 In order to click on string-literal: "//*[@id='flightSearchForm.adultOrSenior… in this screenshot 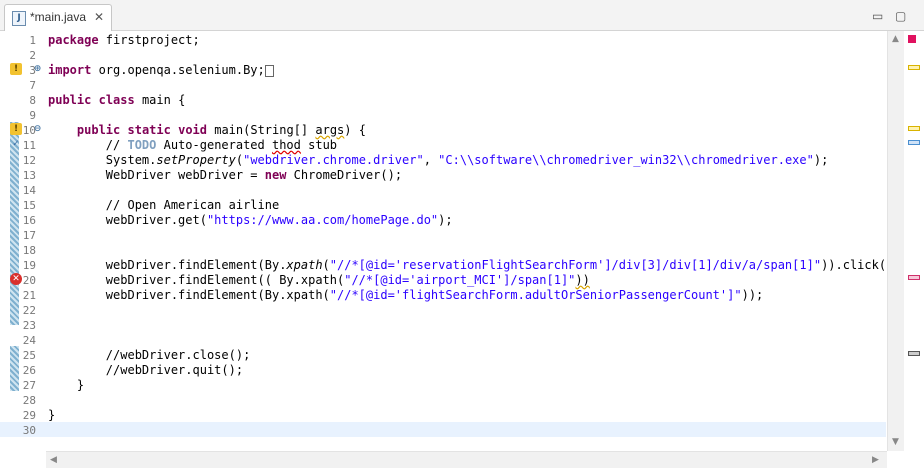, I will do `click(535, 295)`.